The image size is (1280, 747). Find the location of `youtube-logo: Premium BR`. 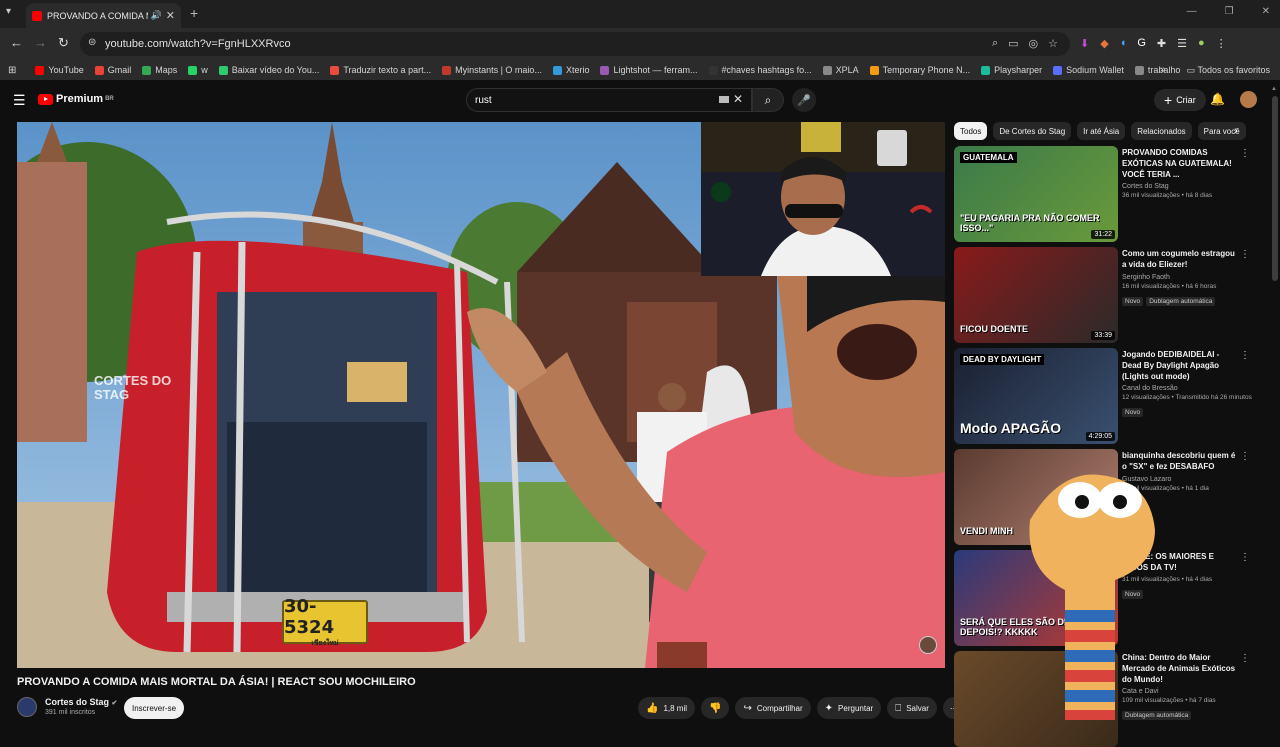

youtube-logo: Premium BR is located at coordinates (76, 99).